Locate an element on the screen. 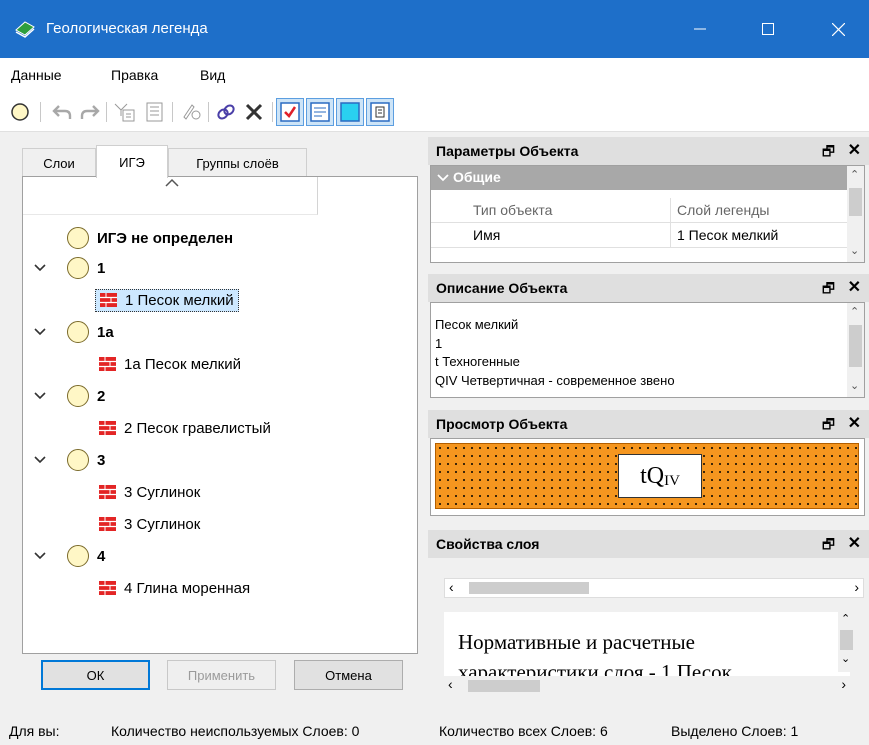 This screenshot has width=869, height=745. toggle-preview-button is located at coordinates (350, 112).